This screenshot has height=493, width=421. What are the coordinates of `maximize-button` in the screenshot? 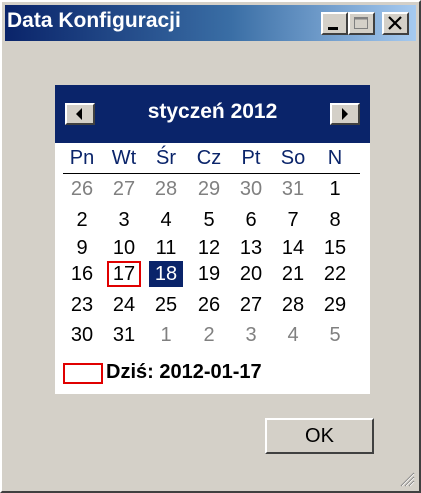 It's located at (361, 23).